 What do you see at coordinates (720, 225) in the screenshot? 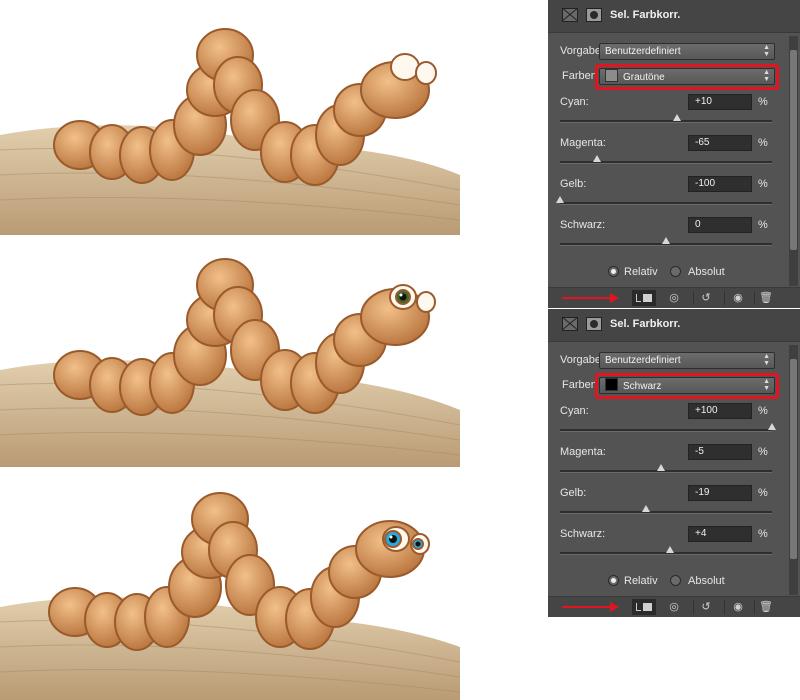
I see `slider-value-field: 0` at bounding box center [720, 225].